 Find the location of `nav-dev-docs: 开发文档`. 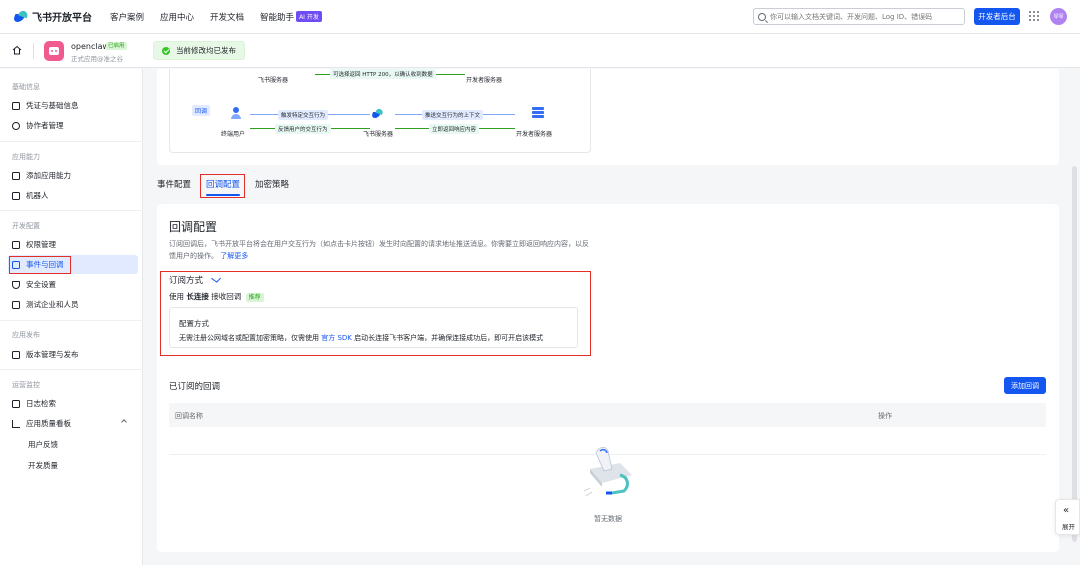

nav-dev-docs: 开发文档 is located at coordinates (227, 17).